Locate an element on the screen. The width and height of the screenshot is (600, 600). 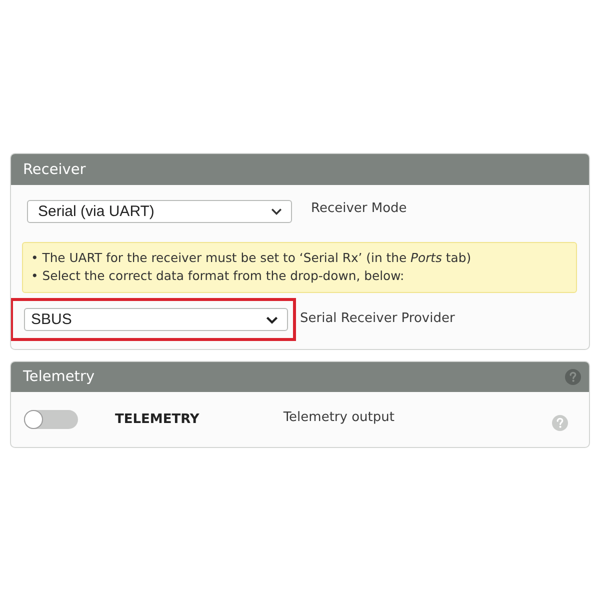
receiver-mode-select: Serial (via UART) is located at coordinates (159, 211).